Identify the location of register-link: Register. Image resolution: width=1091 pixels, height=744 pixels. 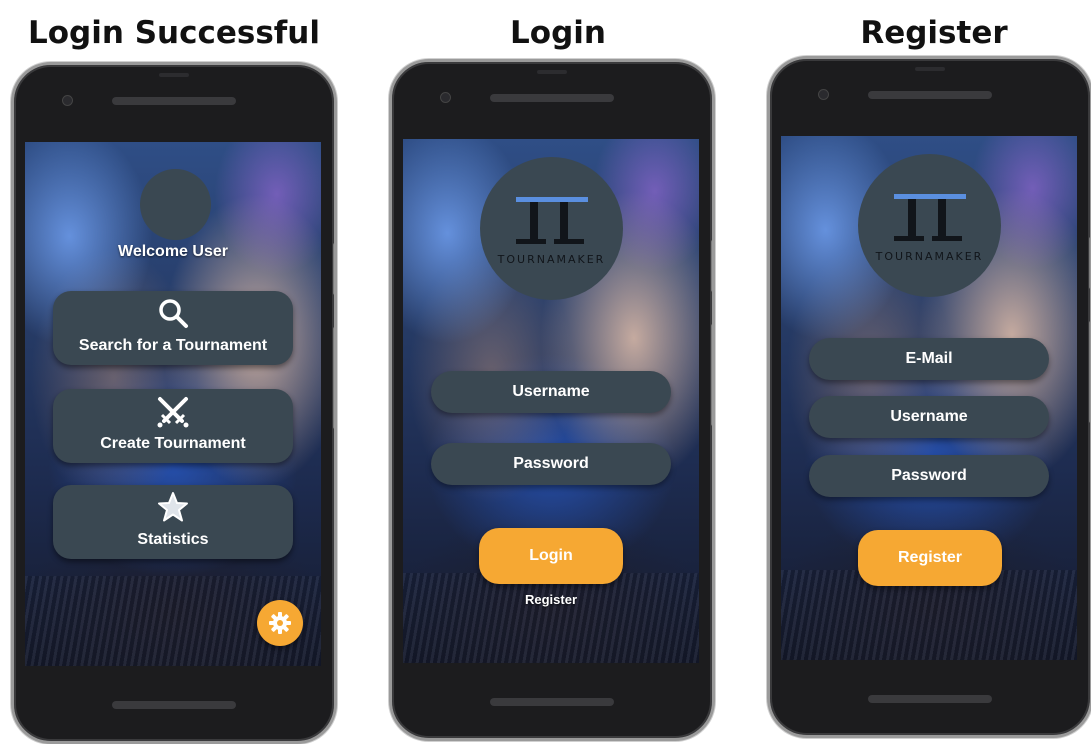
(551, 599).